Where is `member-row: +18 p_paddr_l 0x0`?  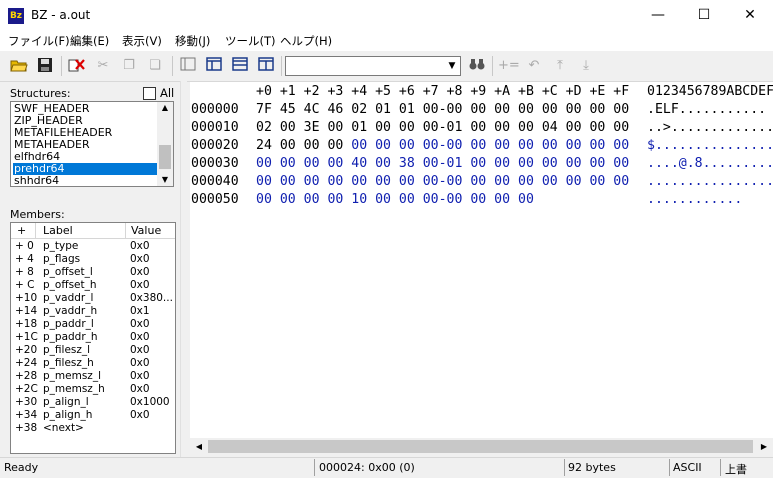
member-row: +18 p_paddr_l 0x0 is located at coordinates (93, 324).